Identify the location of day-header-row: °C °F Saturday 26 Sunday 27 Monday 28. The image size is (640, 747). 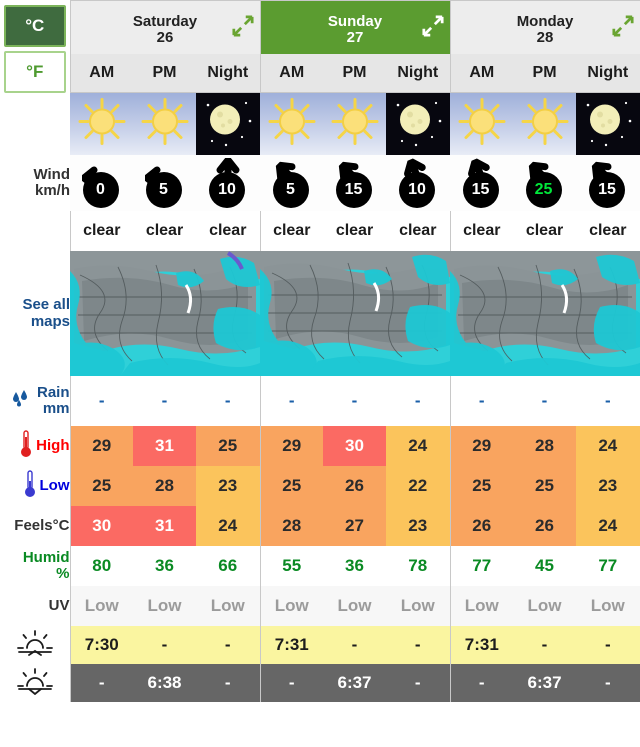
(320, 46).